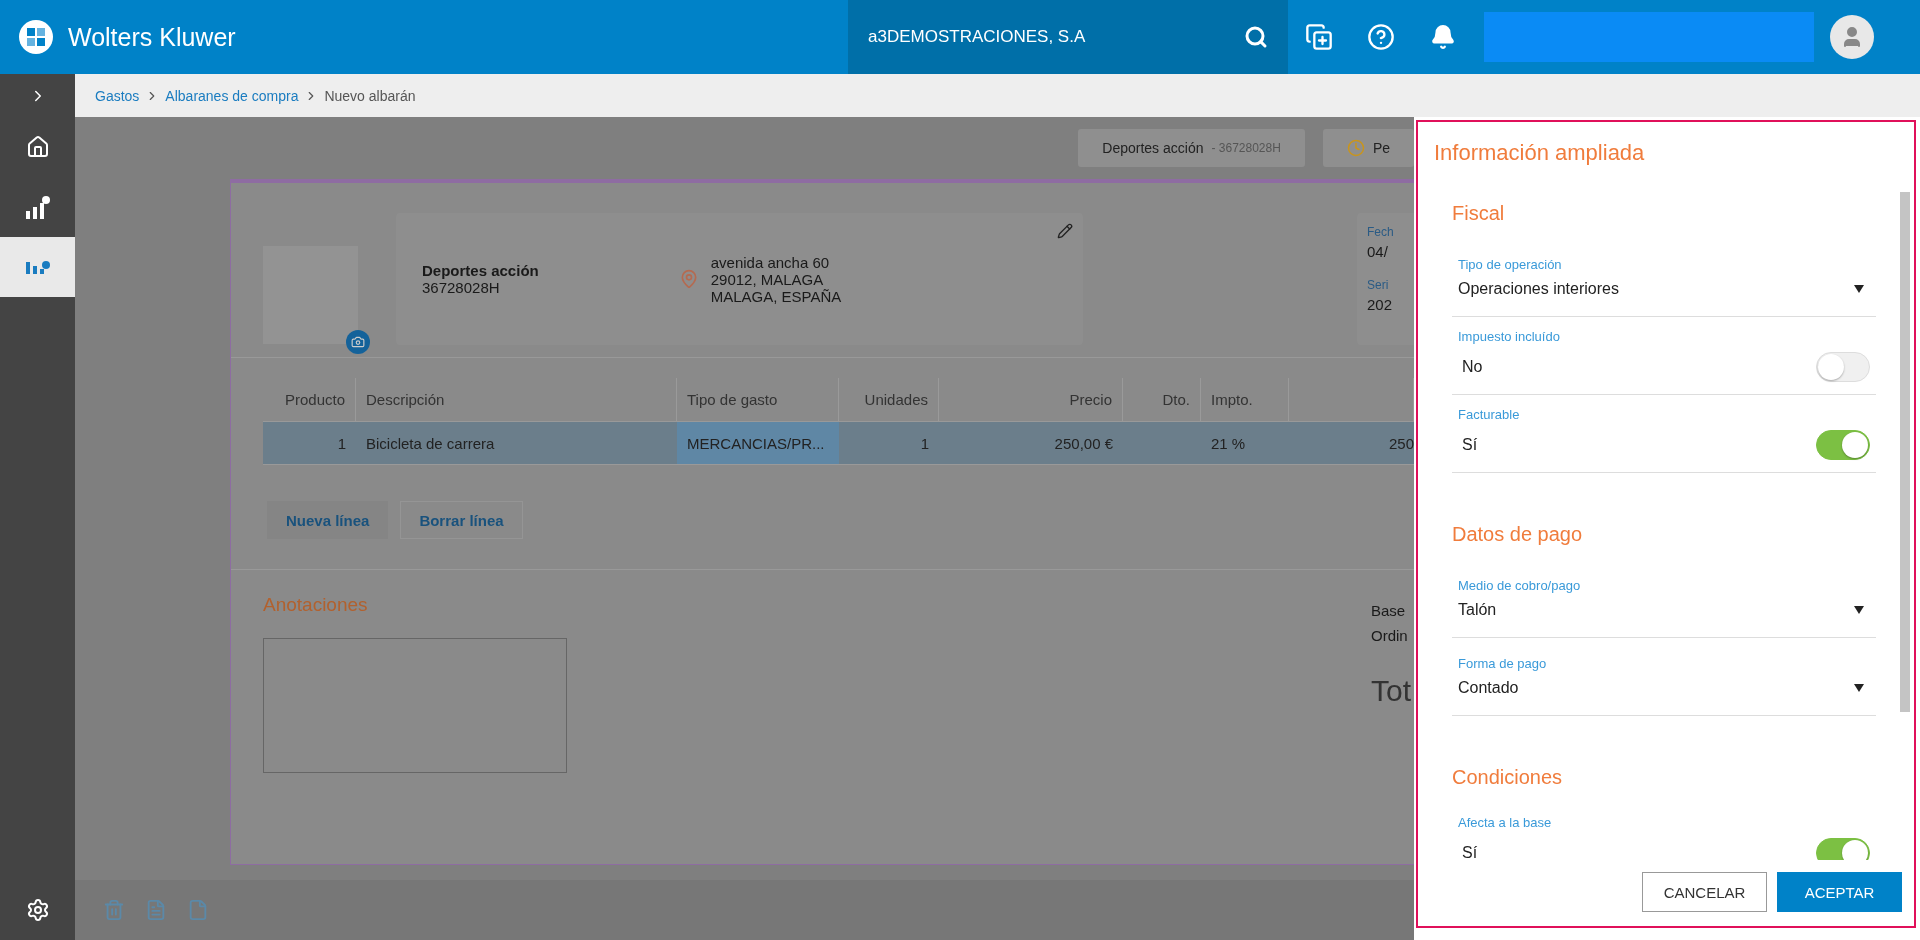 The width and height of the screenshot is (1920, 940). Describe the element at coordinates (1472, 367) in the screenshot. I see `field-value: No` at that location.